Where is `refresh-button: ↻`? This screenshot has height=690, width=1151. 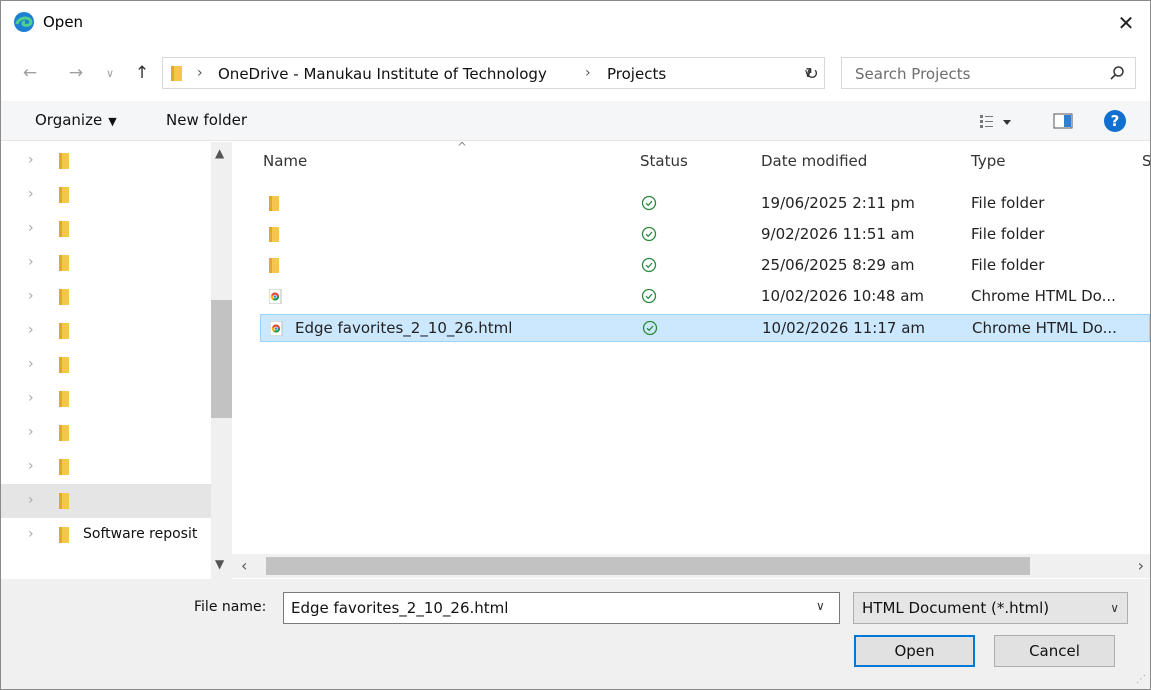 refresh-button: ↻ is located at coordinates (812, 73).